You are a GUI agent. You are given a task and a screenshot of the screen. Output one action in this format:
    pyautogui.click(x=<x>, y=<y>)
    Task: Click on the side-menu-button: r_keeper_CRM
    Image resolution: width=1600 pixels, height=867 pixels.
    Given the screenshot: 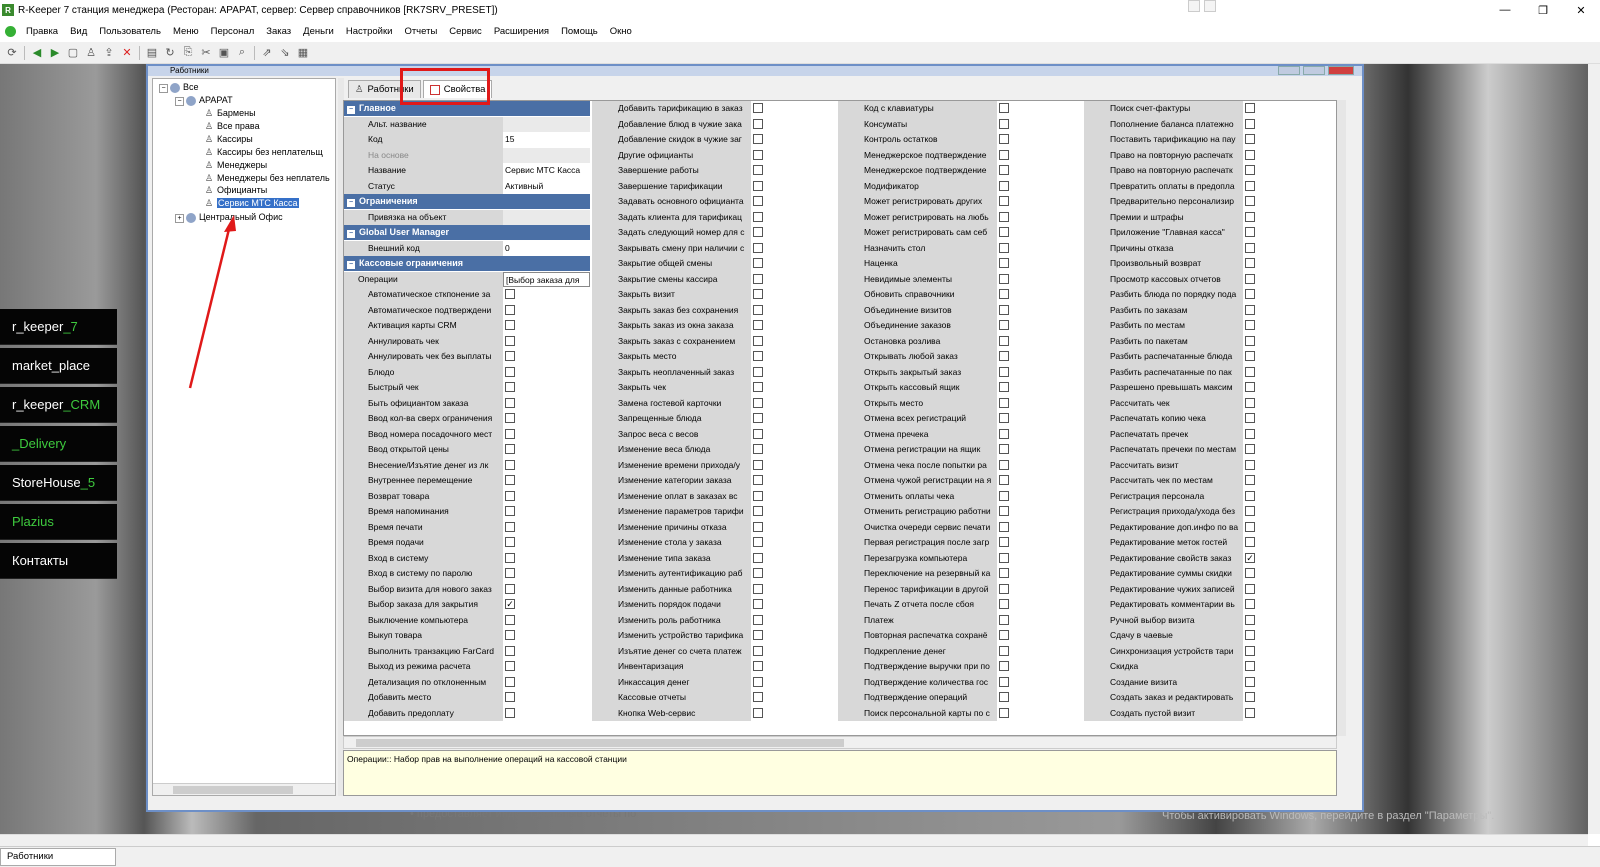 What is the action you would take?
    pyautogui.click(x=58, y=405)
    